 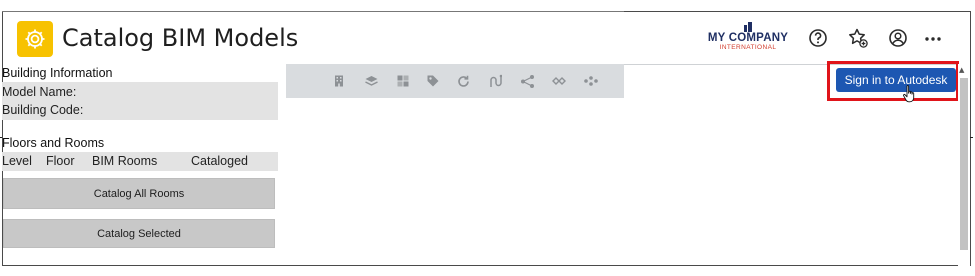 What do you see at coordinates (559, 81) in the screenshot?
I see `network-icon` at bounding box center [559, 81].